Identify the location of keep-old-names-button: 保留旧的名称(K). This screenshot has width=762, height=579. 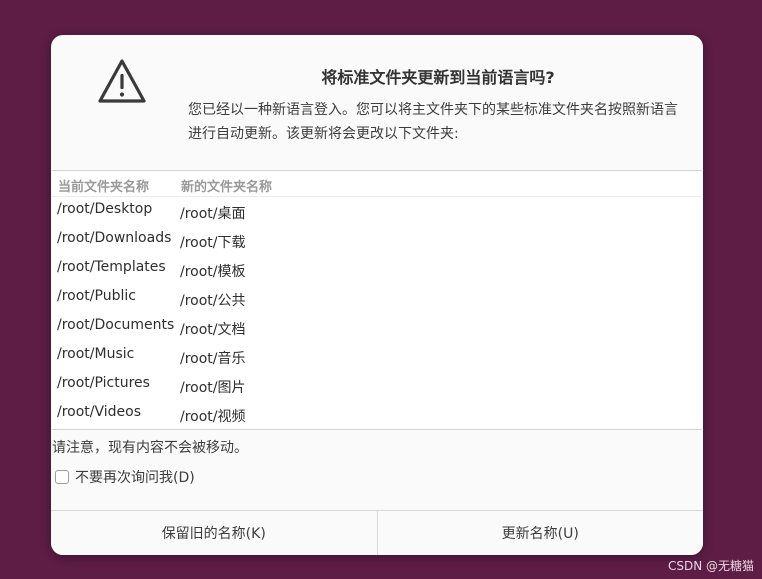
(214, 533).